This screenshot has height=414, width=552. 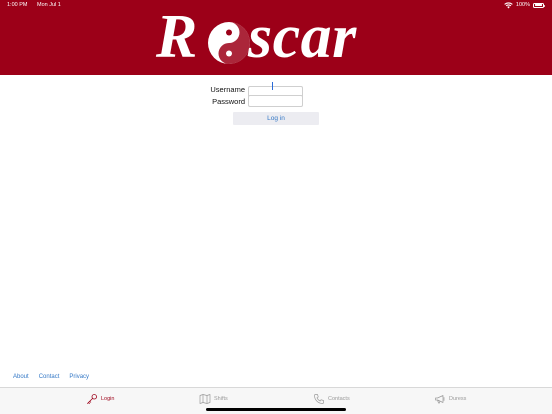 I want to click on login-button: Log in, so click(x=276, y=118).